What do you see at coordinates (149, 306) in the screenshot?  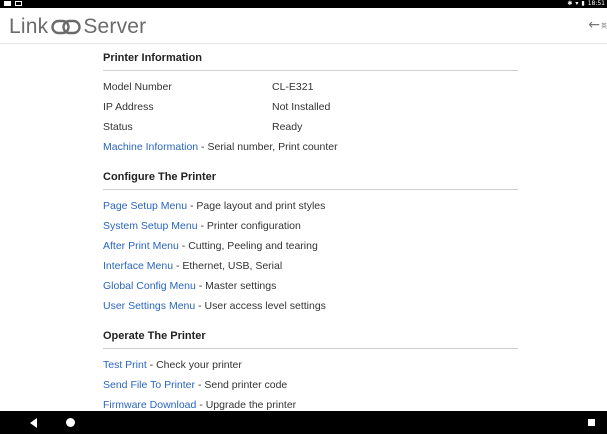 I see `user-settings-link: User Settings Menu` at bounding box center [149, 306].